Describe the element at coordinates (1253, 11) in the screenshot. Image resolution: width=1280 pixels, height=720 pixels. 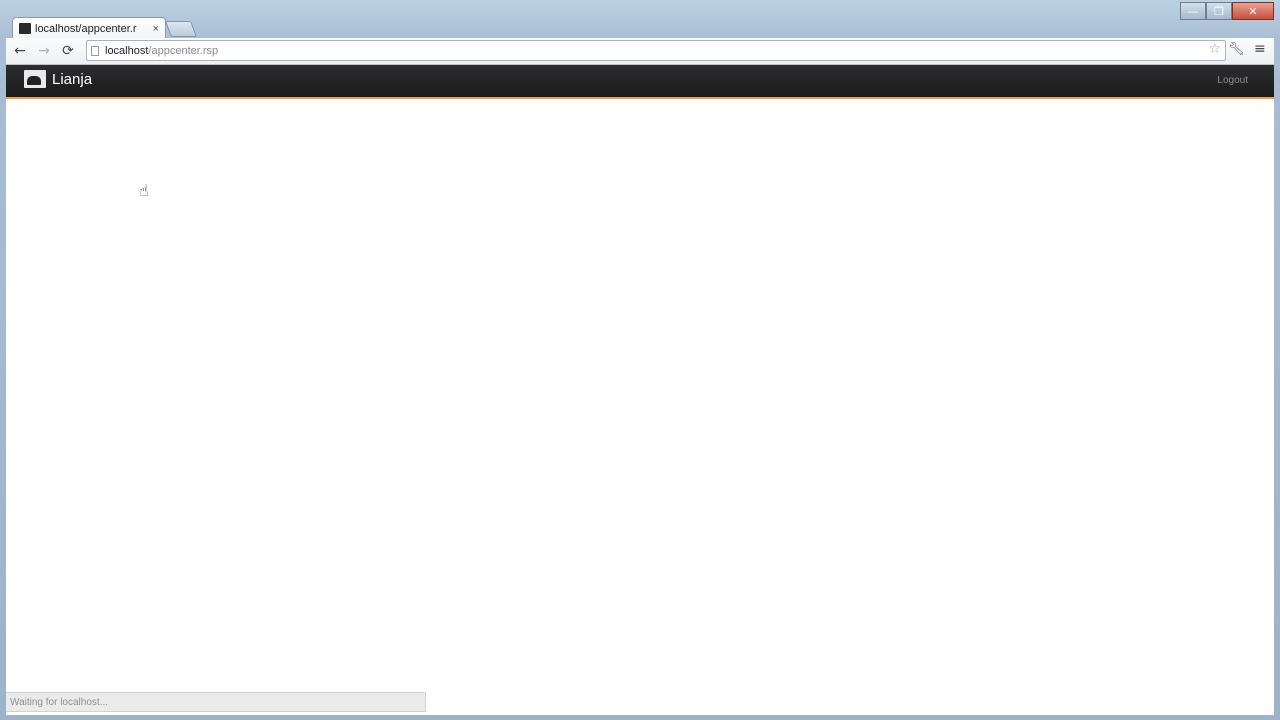
I see `close-window-button: ✕` at that location.